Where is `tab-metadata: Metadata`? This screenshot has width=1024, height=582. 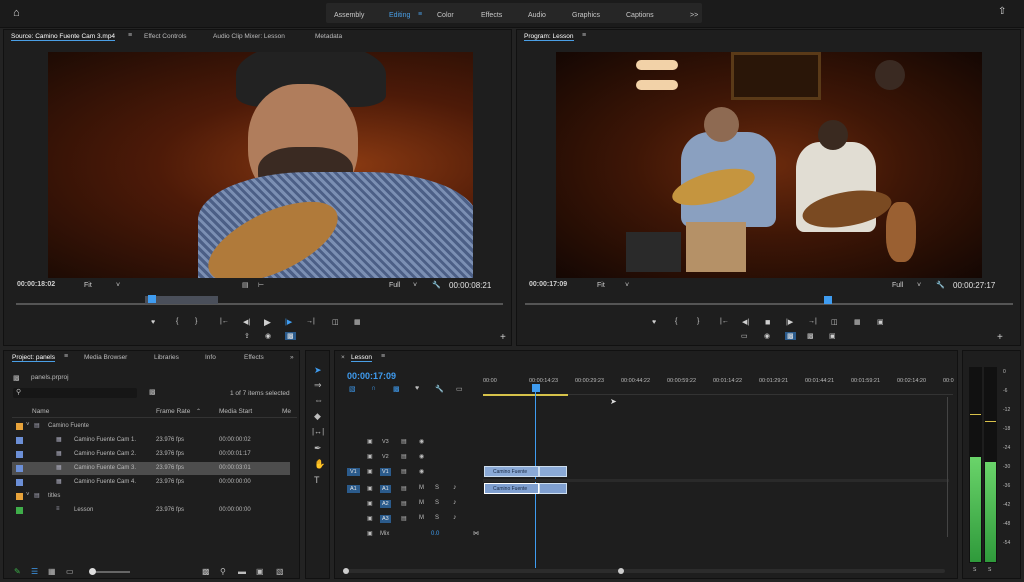 tab-metadata: Metadata is located at coordinates (328, 36).